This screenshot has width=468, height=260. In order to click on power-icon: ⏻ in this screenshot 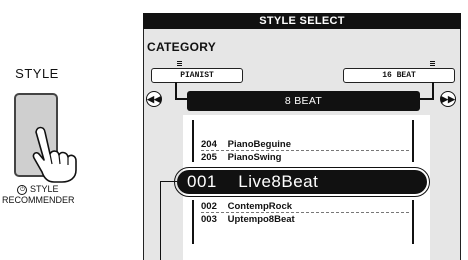, I will do `click(22, 189)`.